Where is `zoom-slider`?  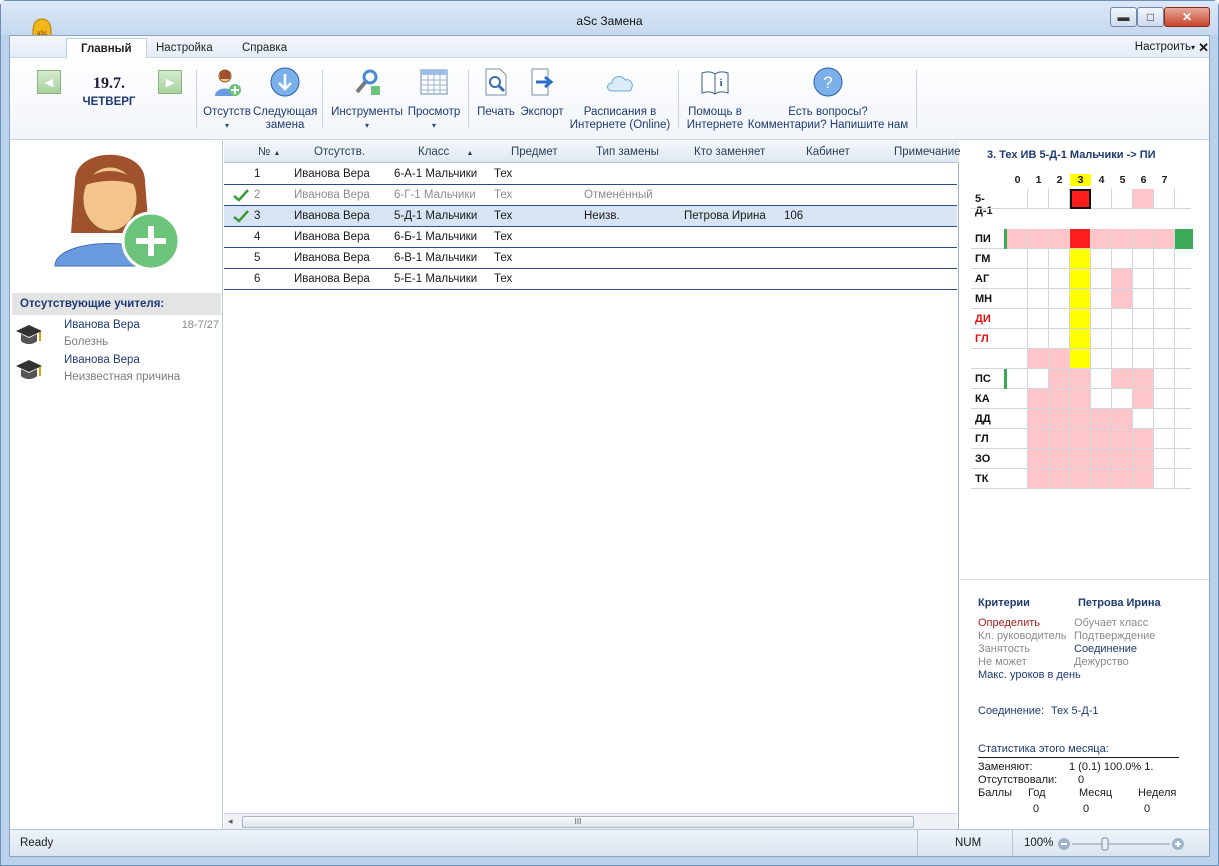 zoom-slider is located at coordinates (1121, 844).